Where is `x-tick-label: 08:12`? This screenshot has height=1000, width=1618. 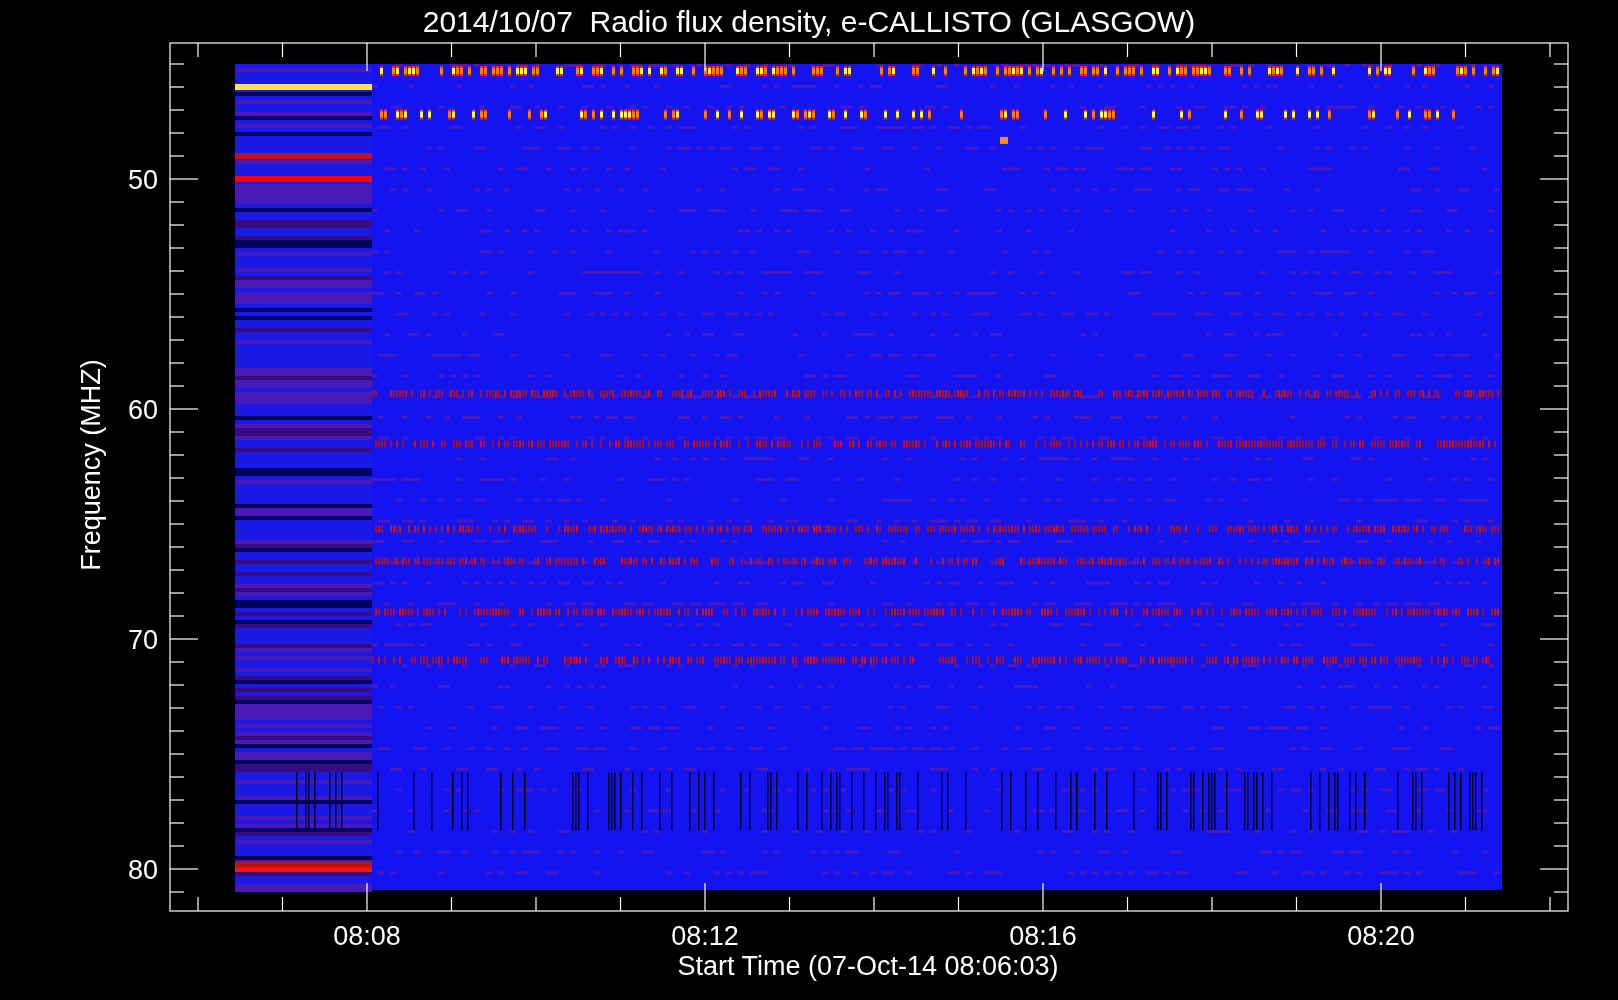 x-tick-label: 08:12 is located at coordinates (705, 936).